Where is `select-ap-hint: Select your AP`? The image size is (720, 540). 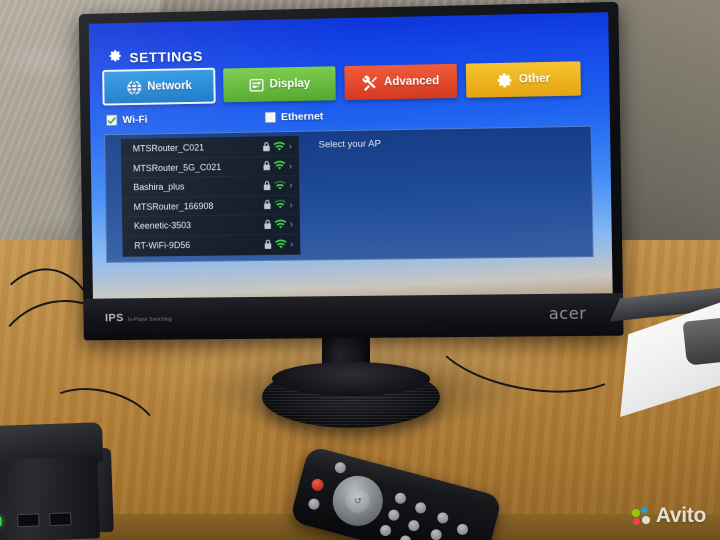 select-ap-hint: Select your AP is located at coordinates (349, 144).